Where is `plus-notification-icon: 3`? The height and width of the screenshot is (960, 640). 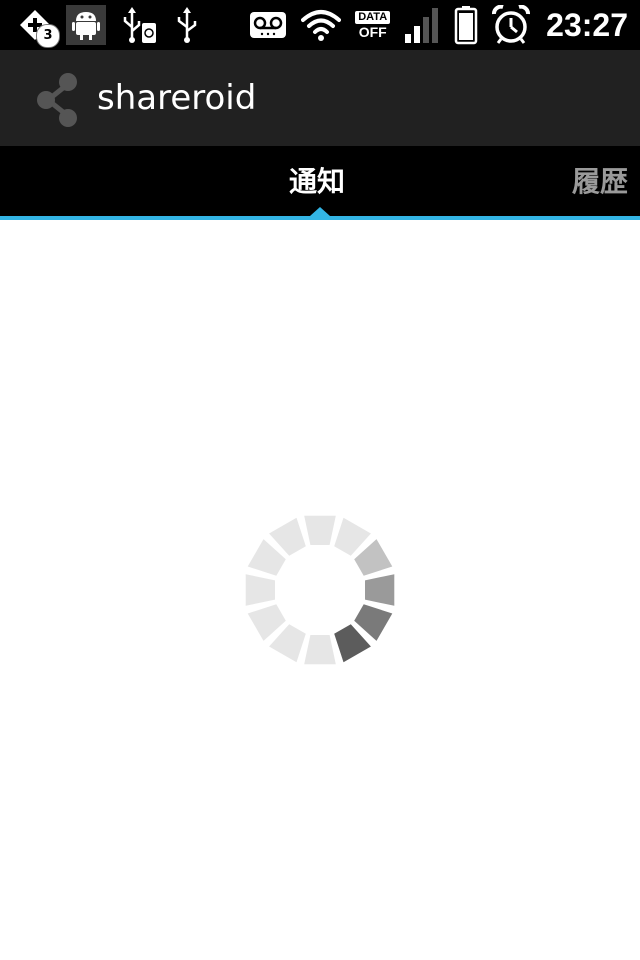
plus-notification-icon: 3 is located at coordinates (39, 28).